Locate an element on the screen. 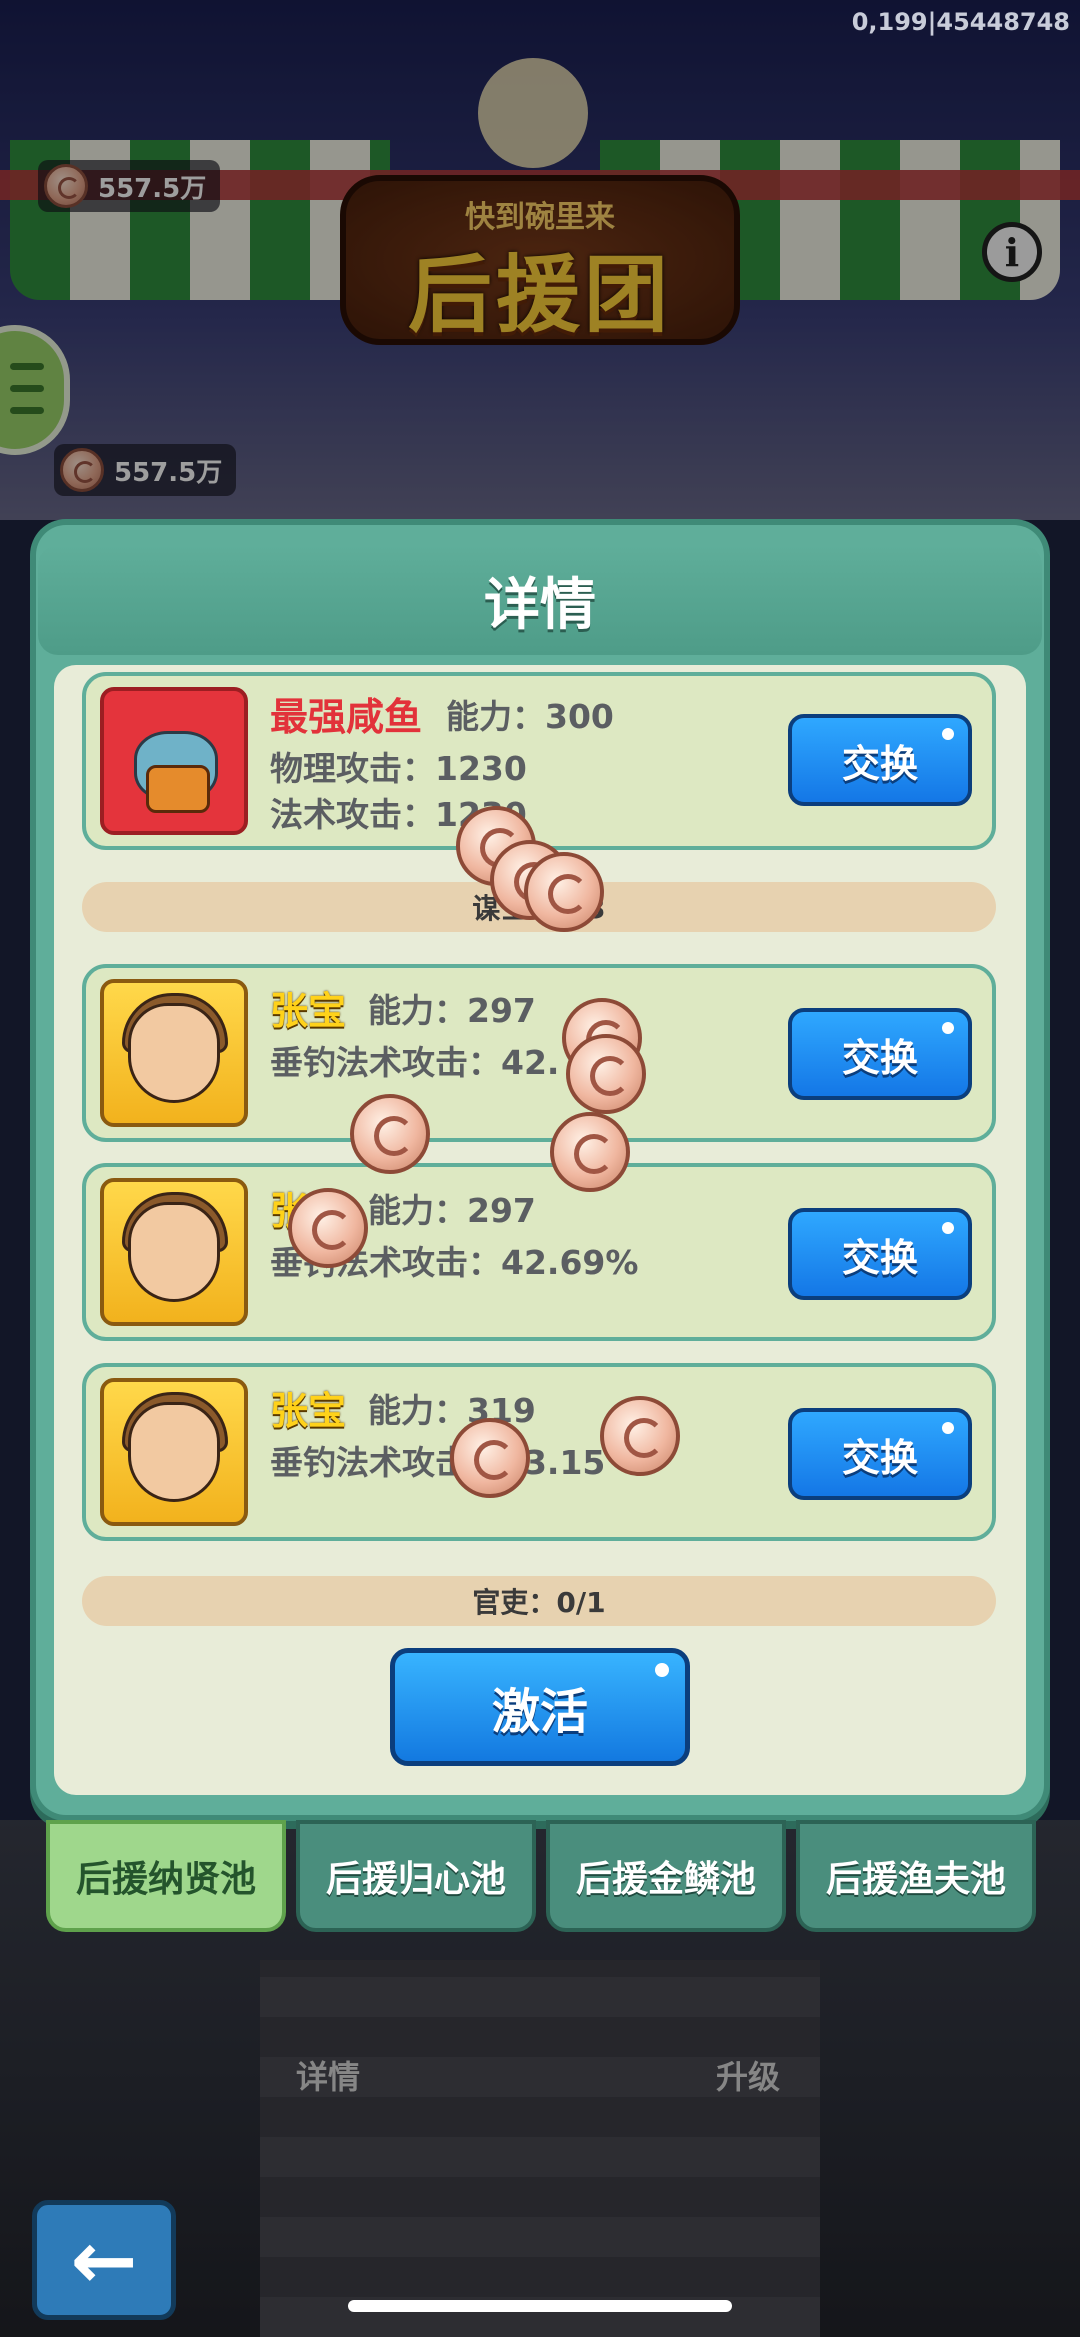 The height and width of the screenshot is (2337, 1080). home-indicator is located at coordinates (540, 2306).